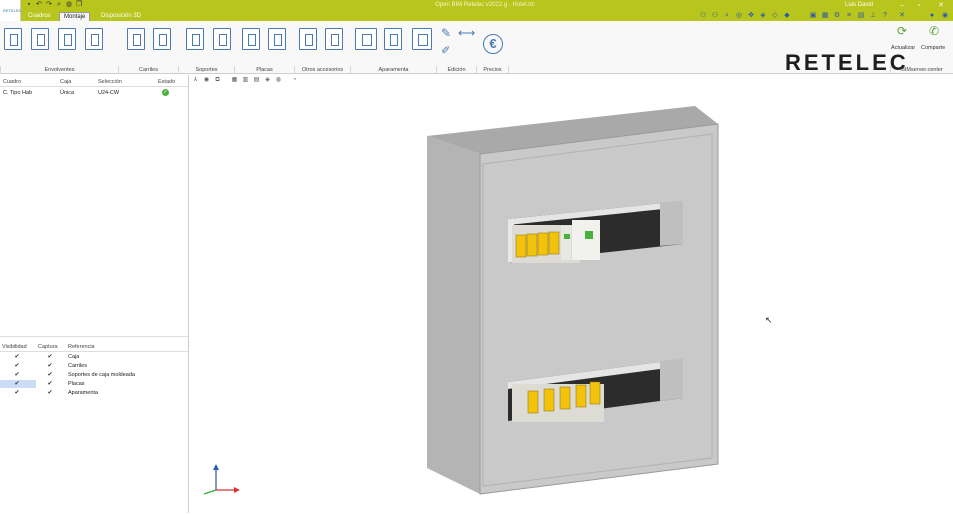  Describe the element at coordinates (245, 80) in the screenshot. I see `grid-icon: ▥` at that location.